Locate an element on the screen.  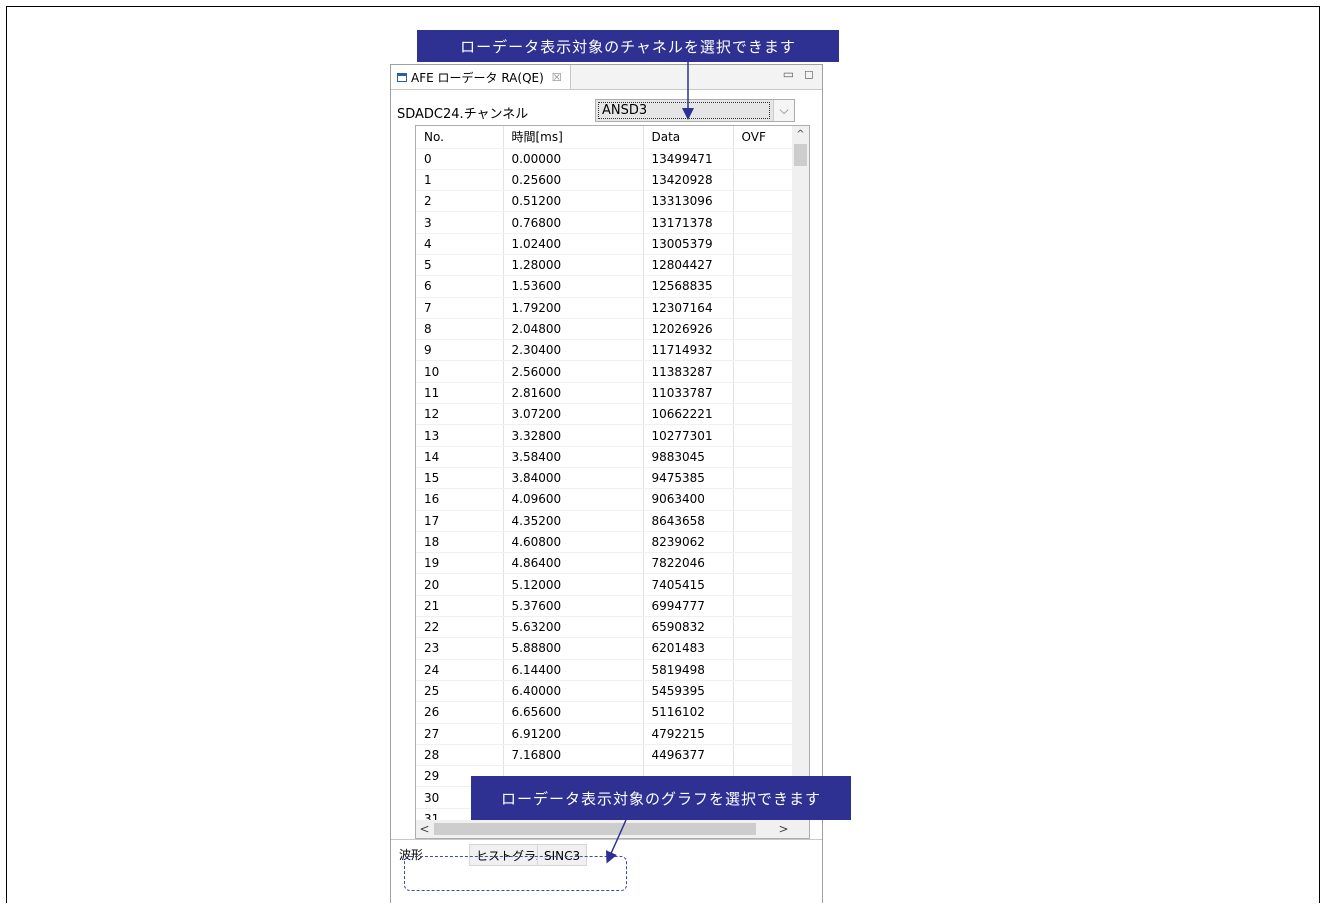
table-row: 2 0.51200 13313096 is located at coordinates (605, 201).